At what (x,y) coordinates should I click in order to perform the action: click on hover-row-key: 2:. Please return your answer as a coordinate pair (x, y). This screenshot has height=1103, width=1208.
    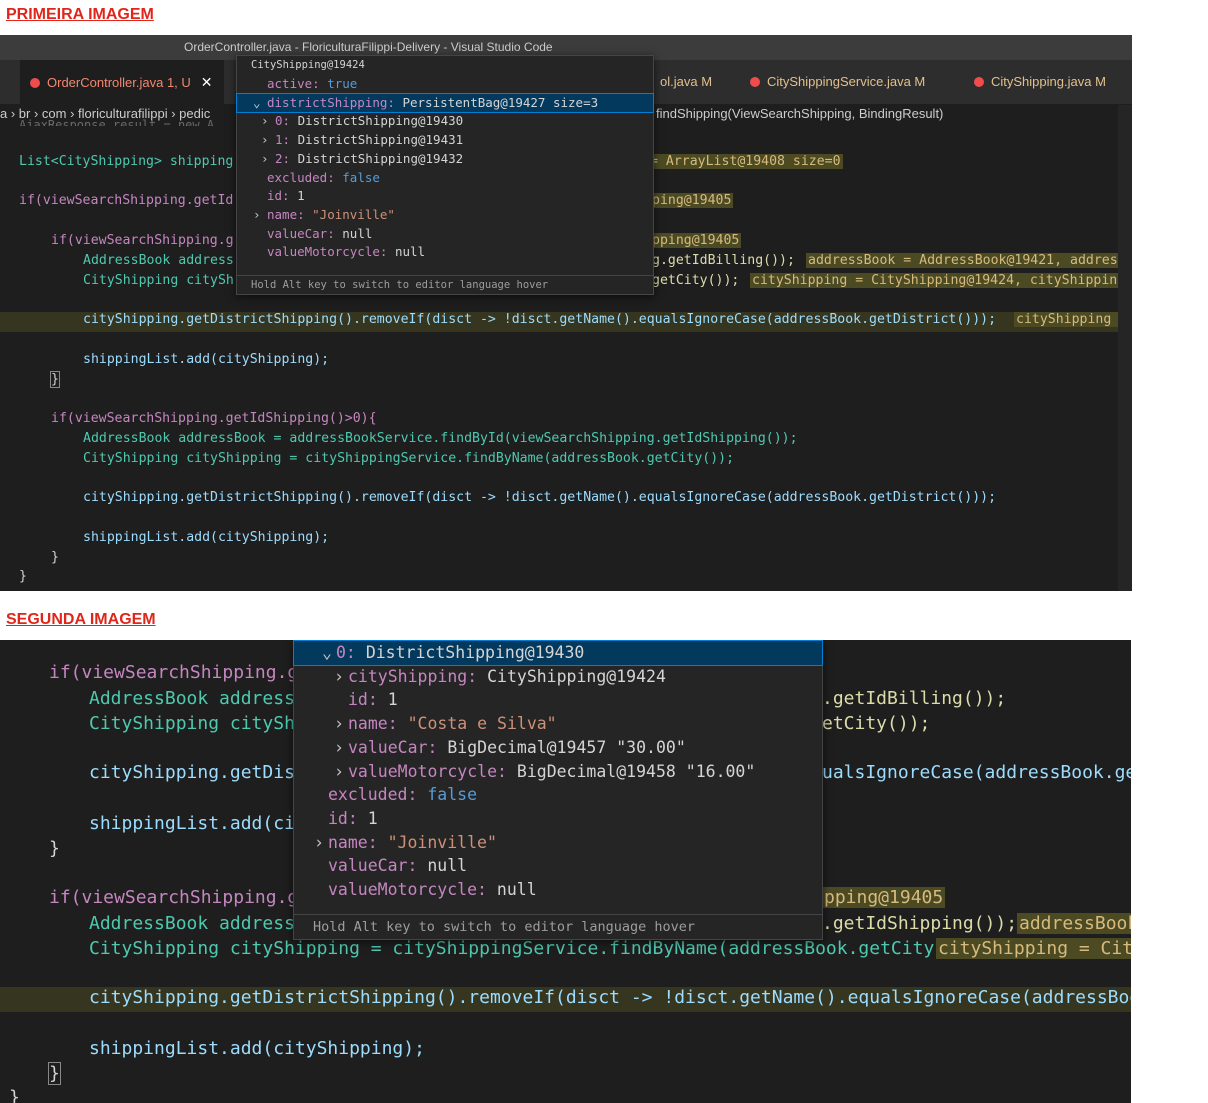
    Looking at the image, I should click on (286, 158).